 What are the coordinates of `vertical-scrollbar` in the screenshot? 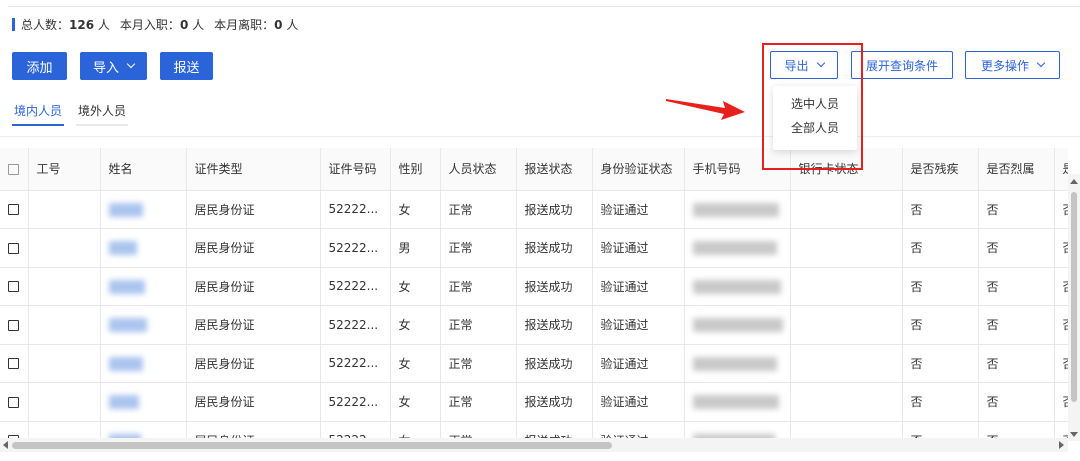 It's located at (1074, 307).